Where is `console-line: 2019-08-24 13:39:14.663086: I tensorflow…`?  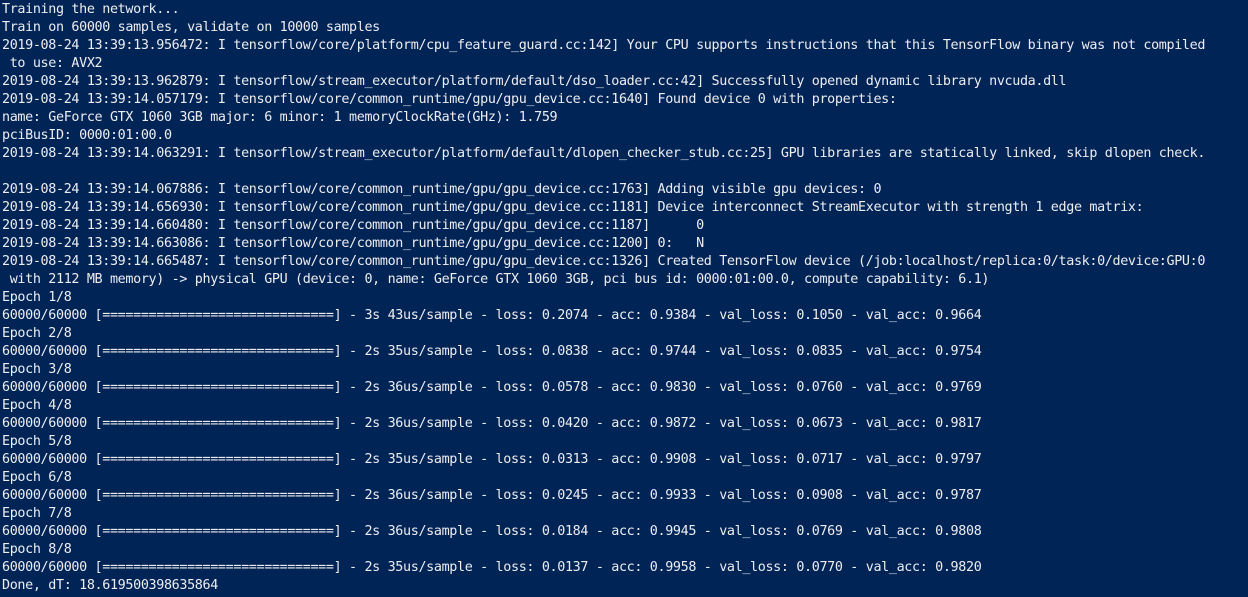
console-line: 2019-08-24 13:39:14.663086: I tensorflow… is located at coordinates (353, 243).